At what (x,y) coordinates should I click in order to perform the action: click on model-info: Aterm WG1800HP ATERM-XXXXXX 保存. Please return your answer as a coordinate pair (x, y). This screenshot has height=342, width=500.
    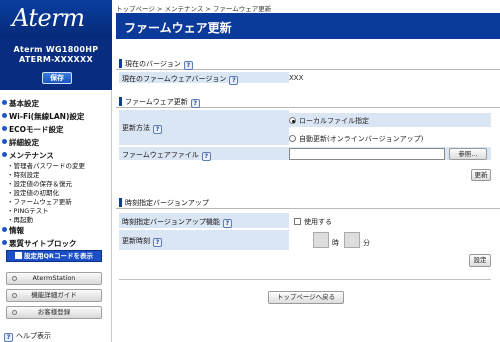
    Looking at the image, I should click on (56, 64).